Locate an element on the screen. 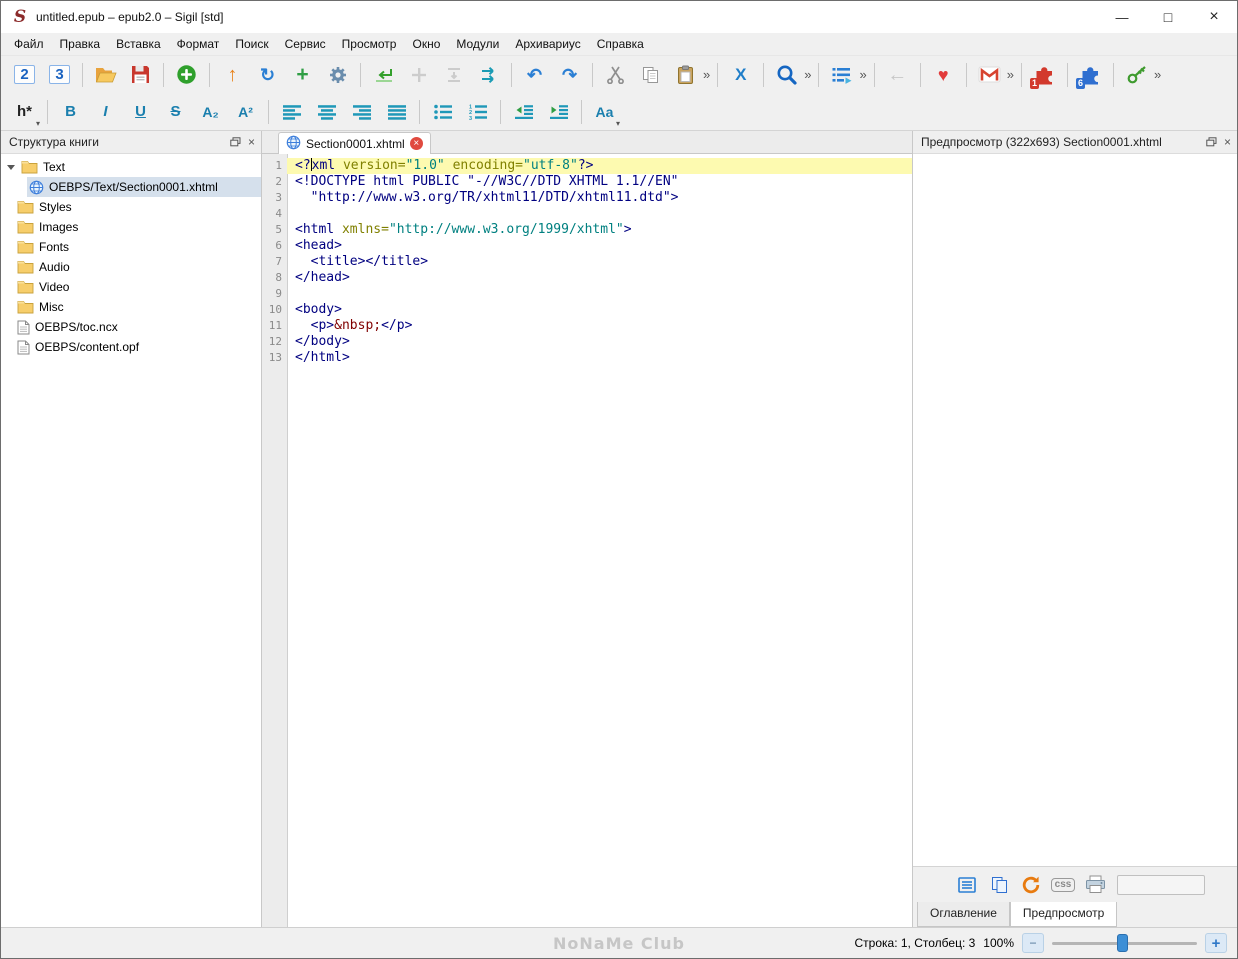  zoom-in-button: + is located at coordinates (1216, 943).